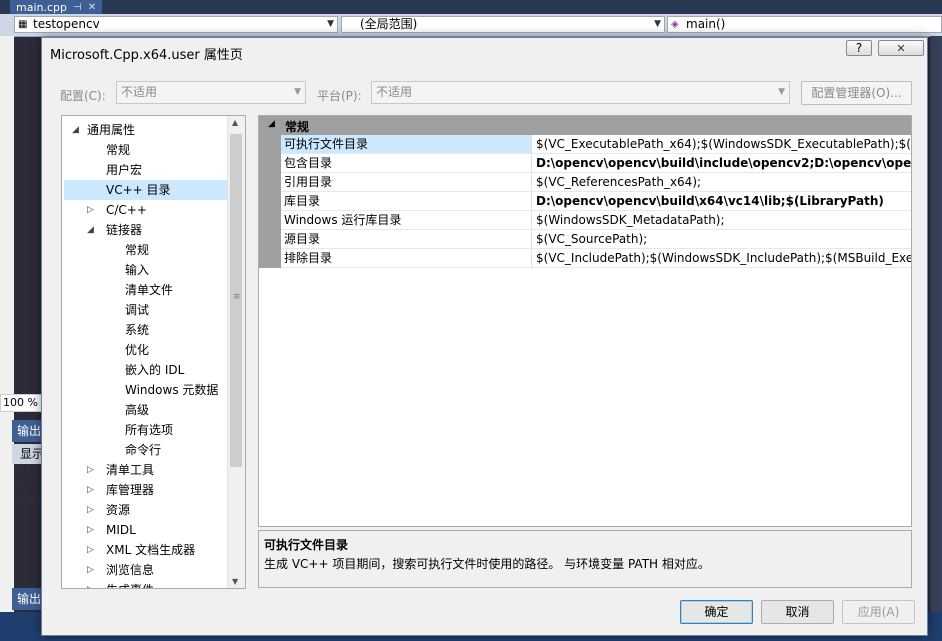 The width and height of the screenshot is (942, 641). I want to click on tree-item-label: 清单文件, so click(149, 290).